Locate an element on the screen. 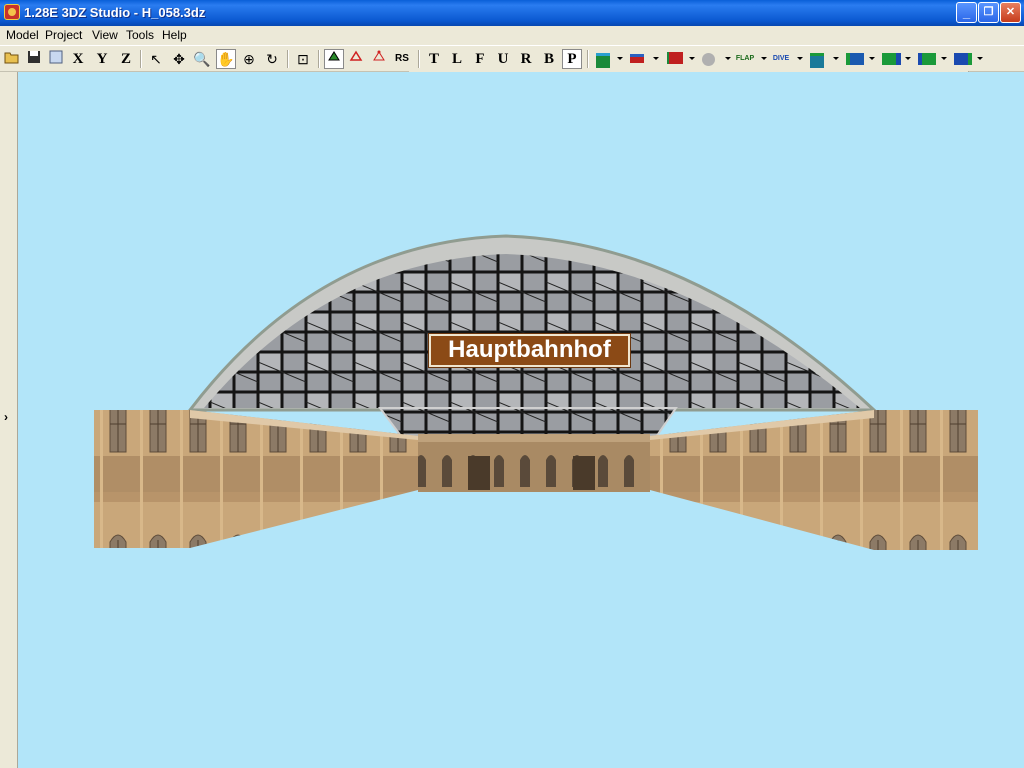 The width and height of the screenshot is (1024, 768). ground-tool-icon is located at coordinates (603, 59).